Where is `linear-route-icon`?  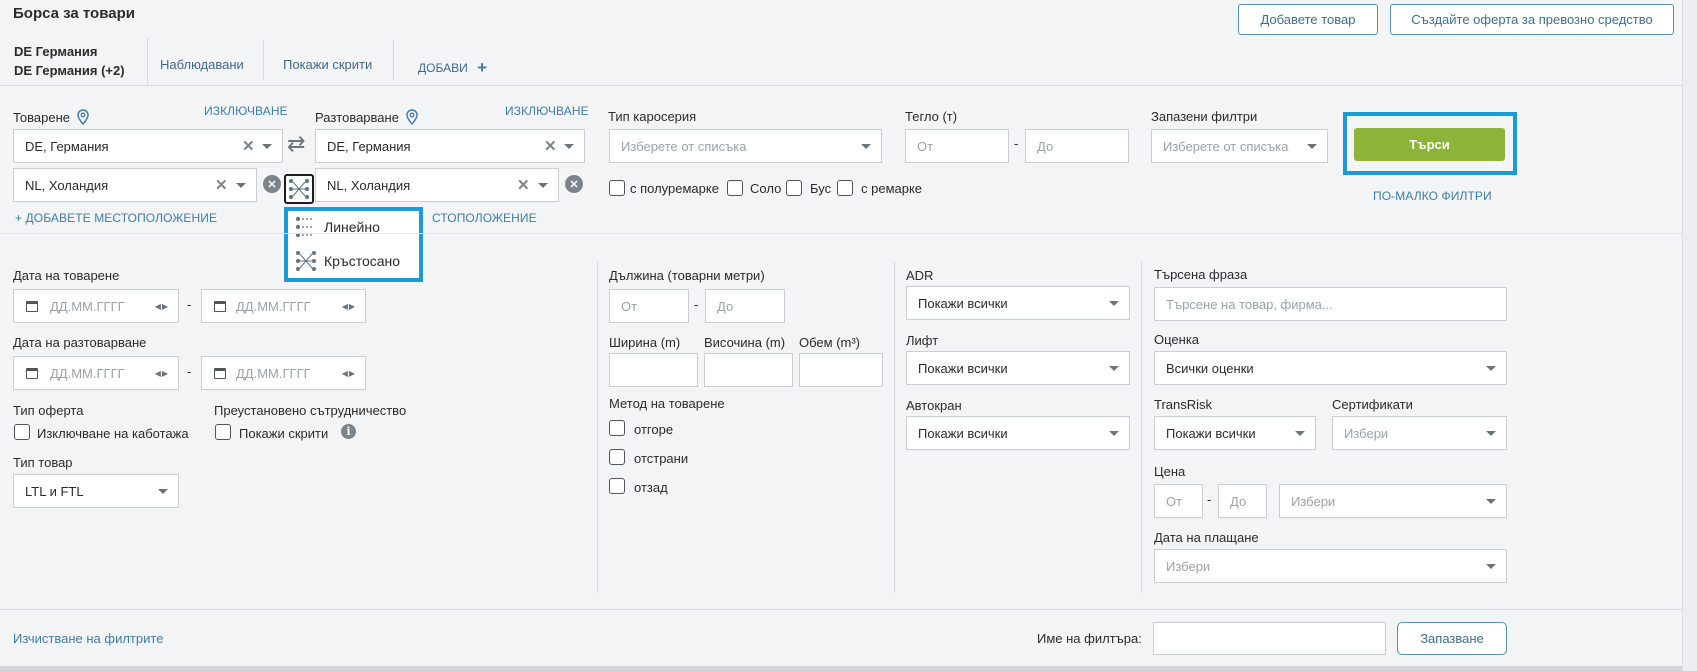
linear-route-icon is located at coordinates (305, 227).